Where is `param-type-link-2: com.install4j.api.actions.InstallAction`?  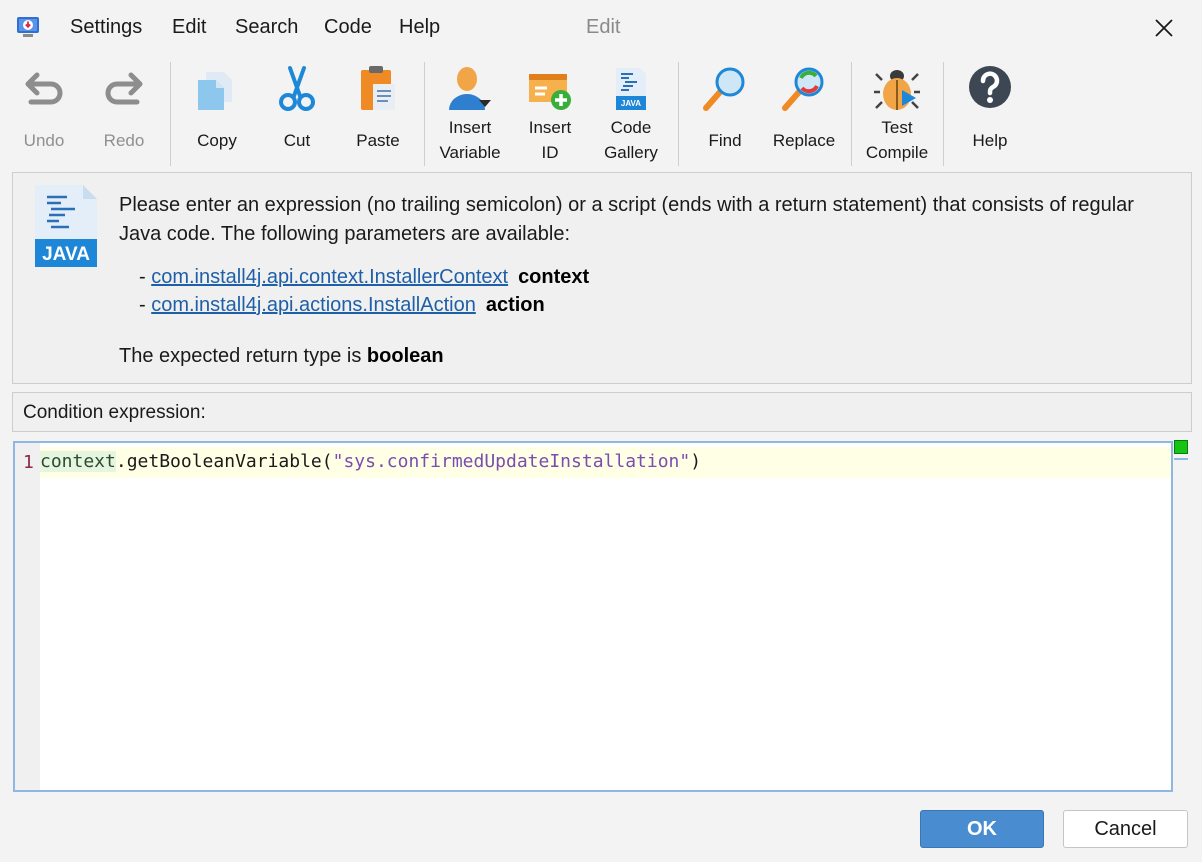 param-type-link-2: com.install4j.api.actions.InstallAction is located at coordinates (313, 305).